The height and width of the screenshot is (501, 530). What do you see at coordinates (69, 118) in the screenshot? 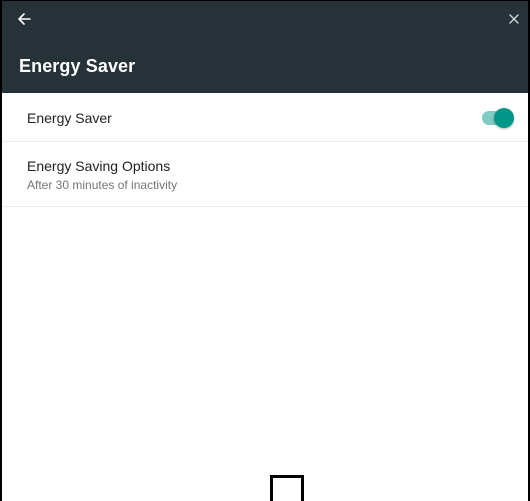
I see `energy-saver-label: Energy Saver` at bounding box center [69, 118].